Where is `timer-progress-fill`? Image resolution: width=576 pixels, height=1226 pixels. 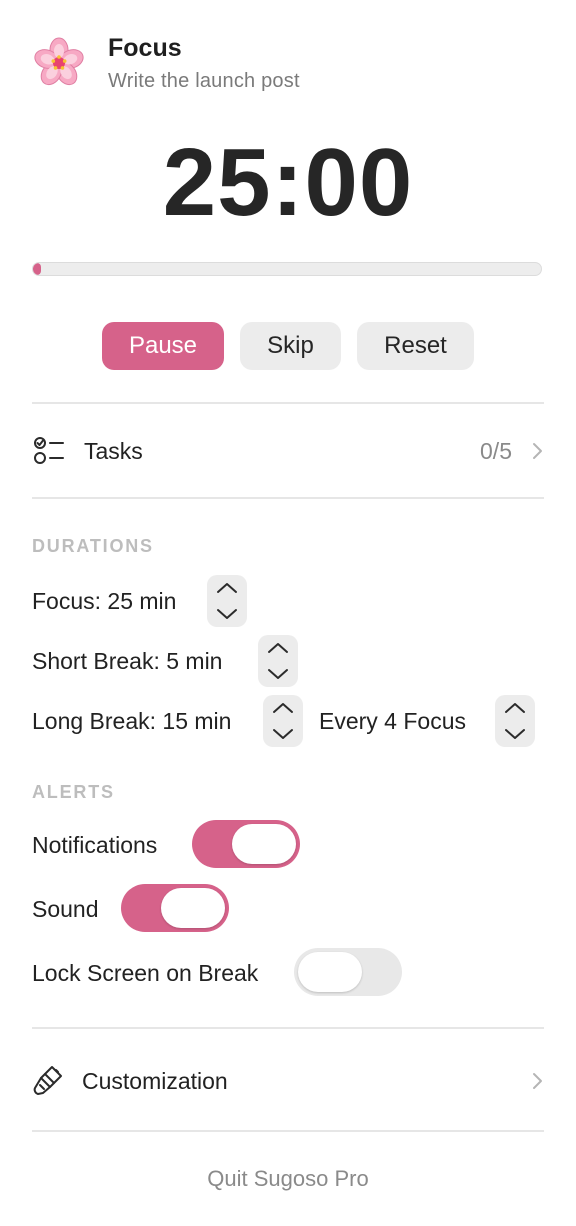 timer-progress-fill is located at coordinates (37, 269).